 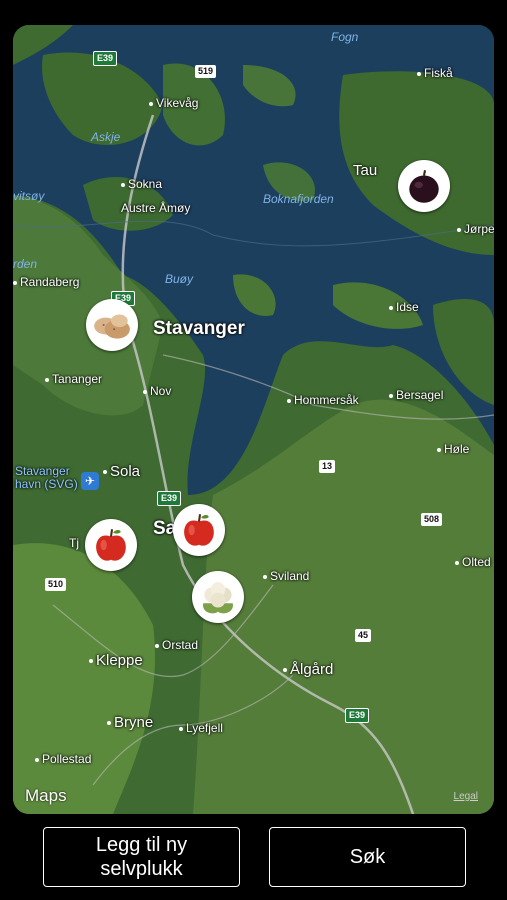 What do you see at coordinates (323, 400) in the screenshot?
I see `label-hommersak: Hommersåk` at bounding box center [323, 400].